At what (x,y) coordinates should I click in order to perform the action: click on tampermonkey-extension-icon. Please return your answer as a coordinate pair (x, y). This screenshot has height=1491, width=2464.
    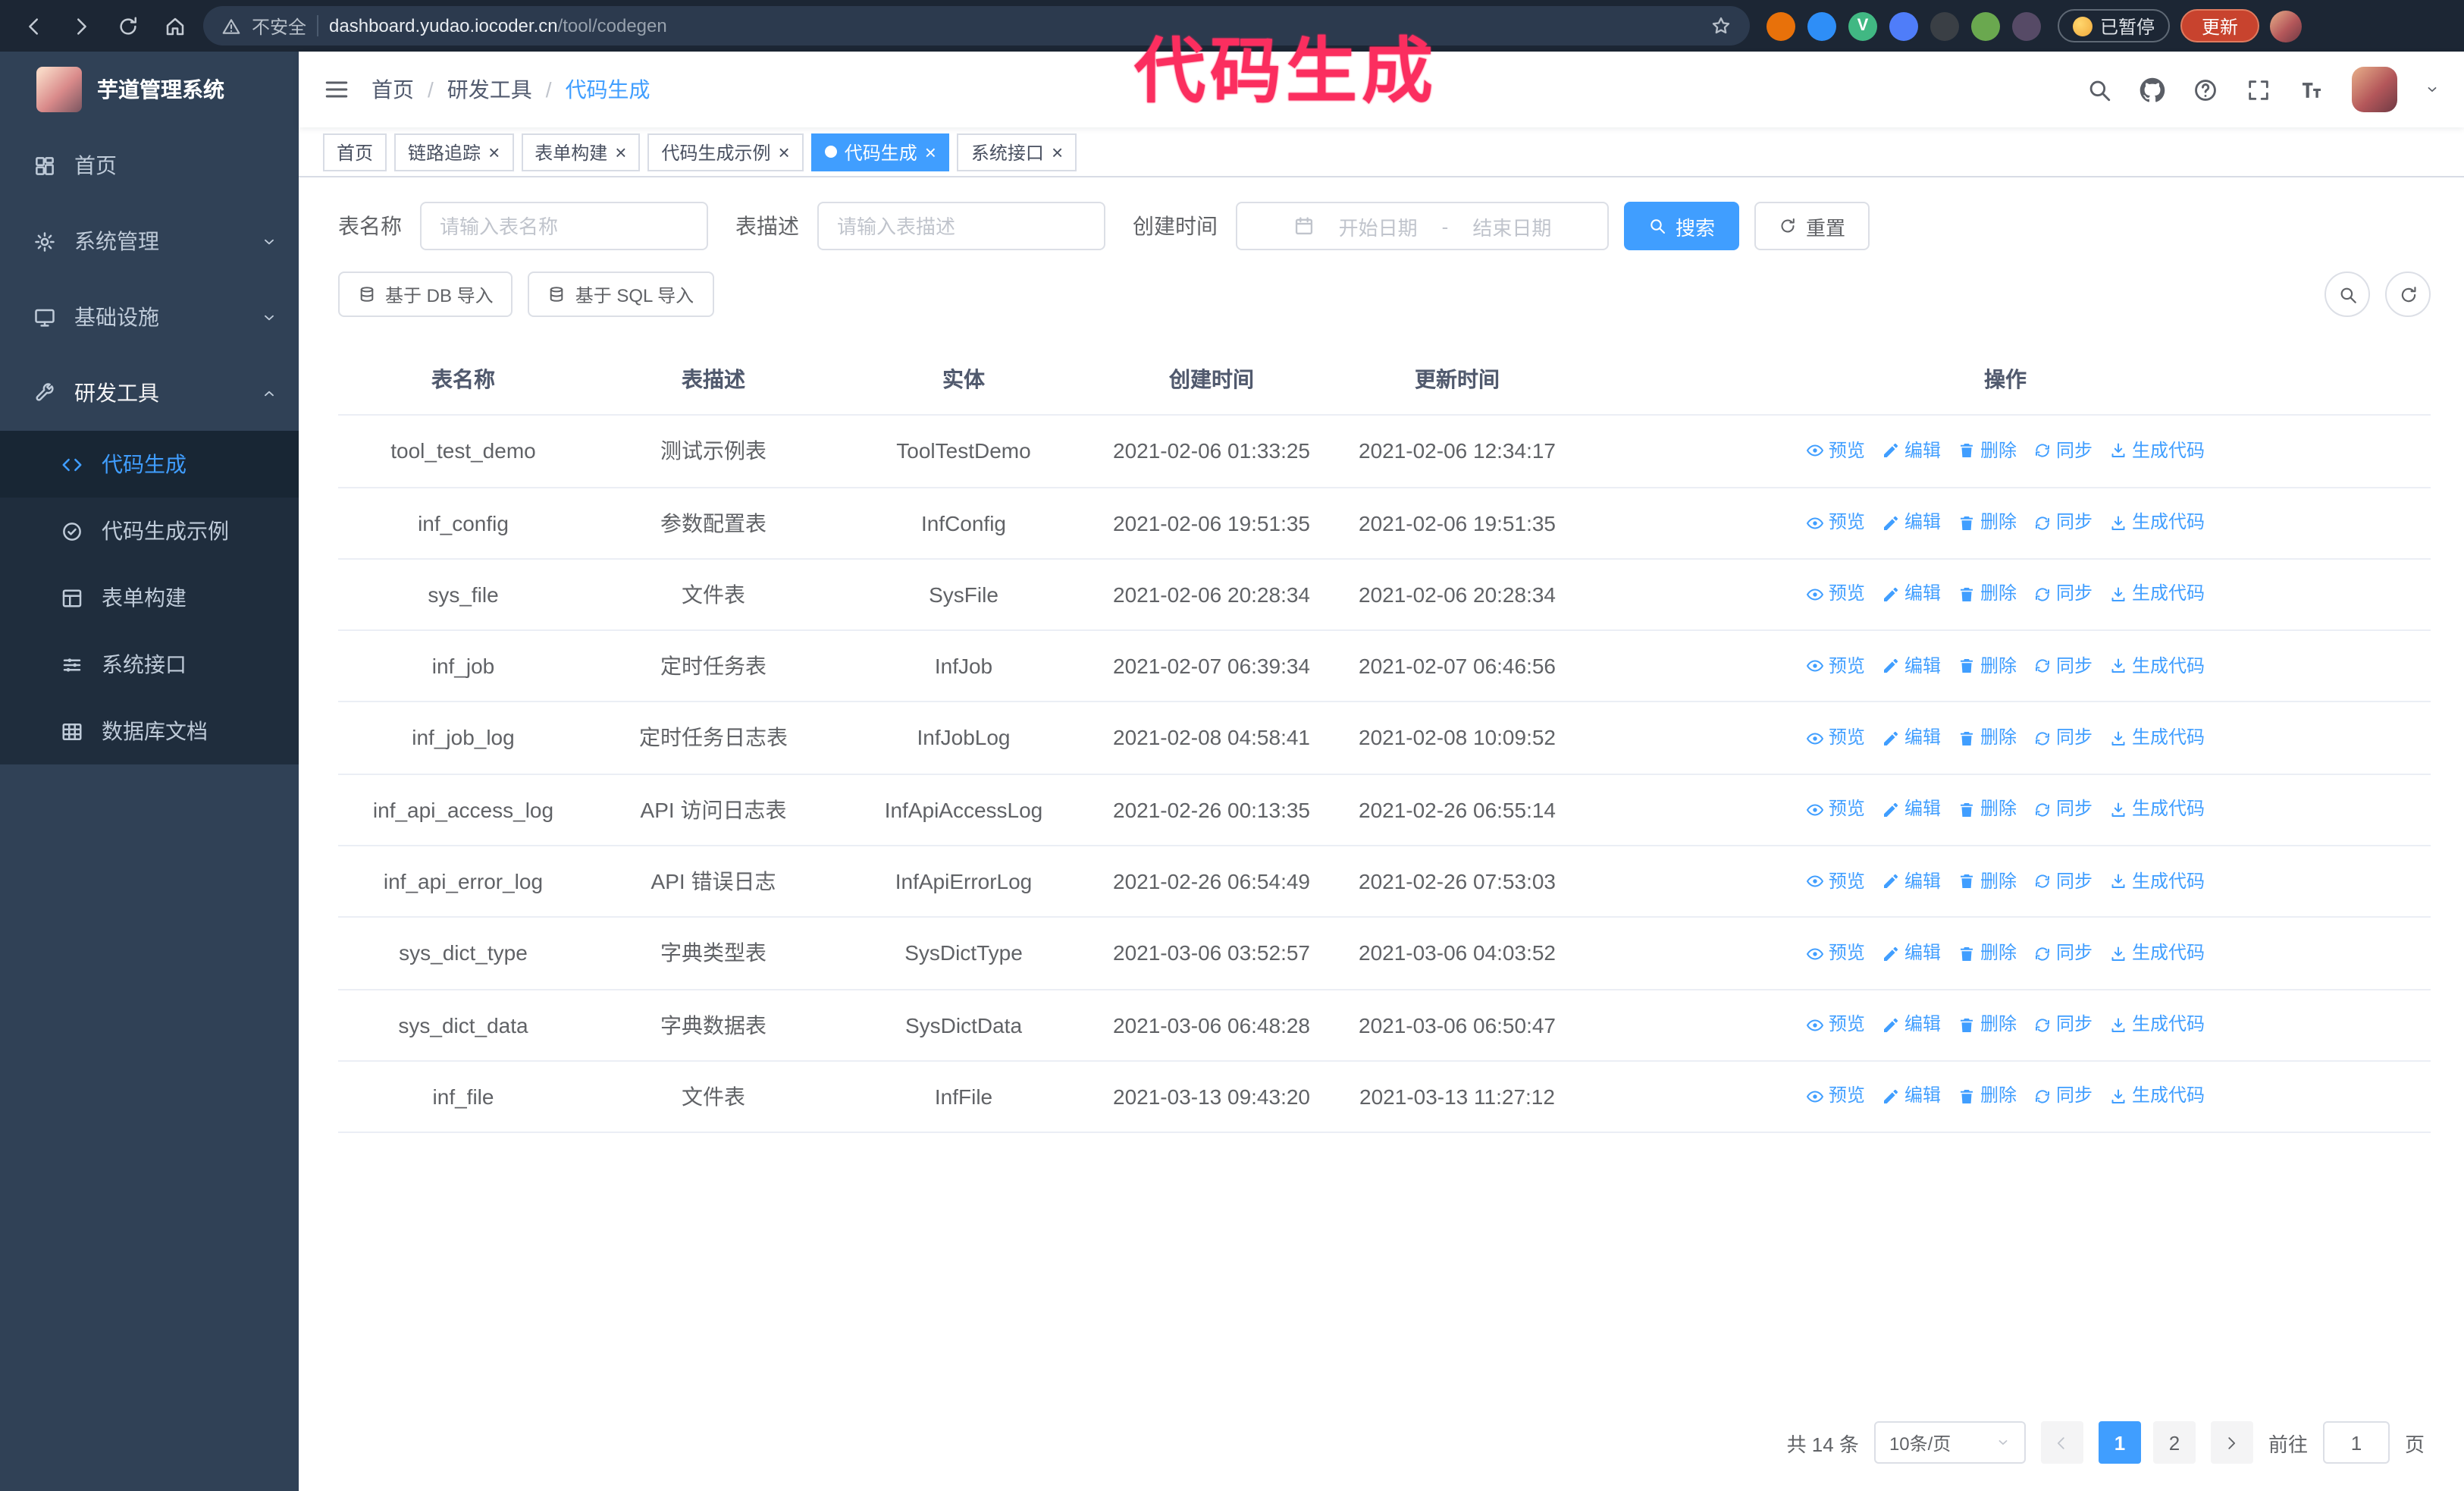
    Looking at the image, I should click on (1945, 25).